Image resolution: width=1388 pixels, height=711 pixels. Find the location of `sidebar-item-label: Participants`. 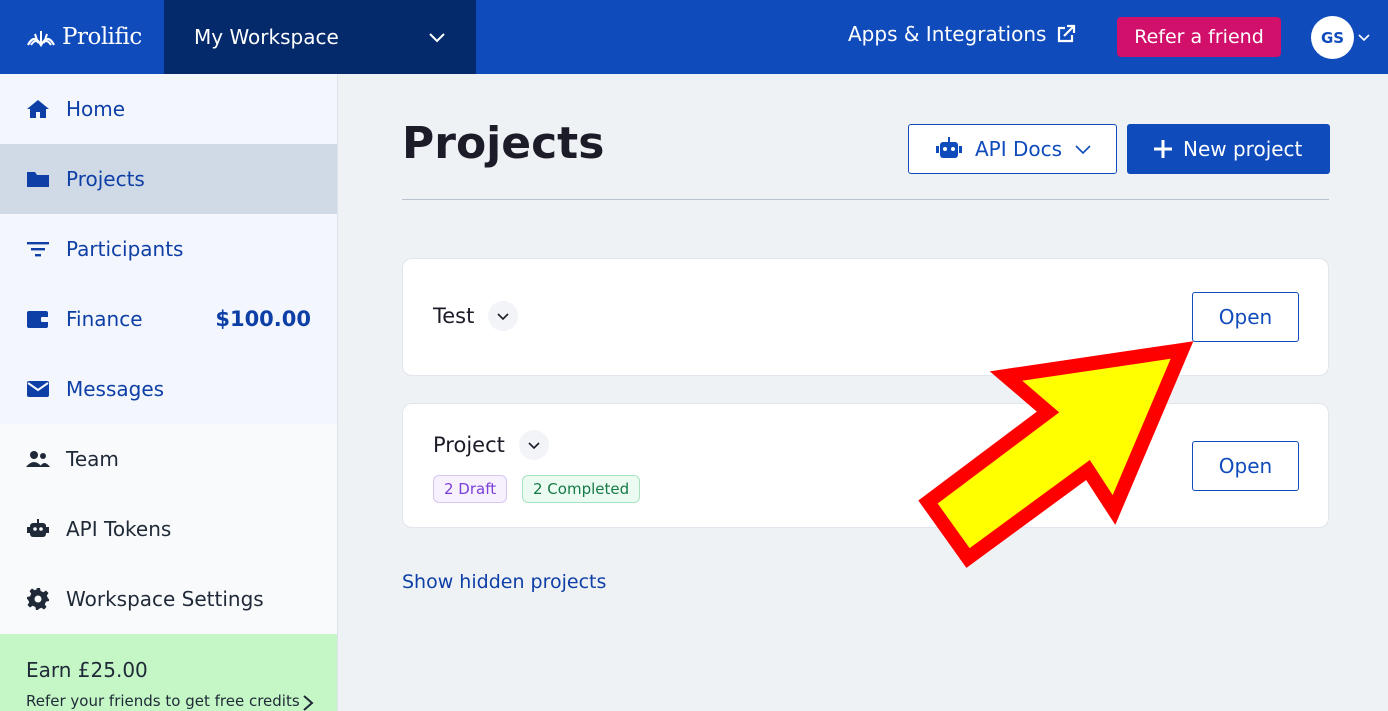

sidebar-item-label: Participants is located at coordinates (125, 249).